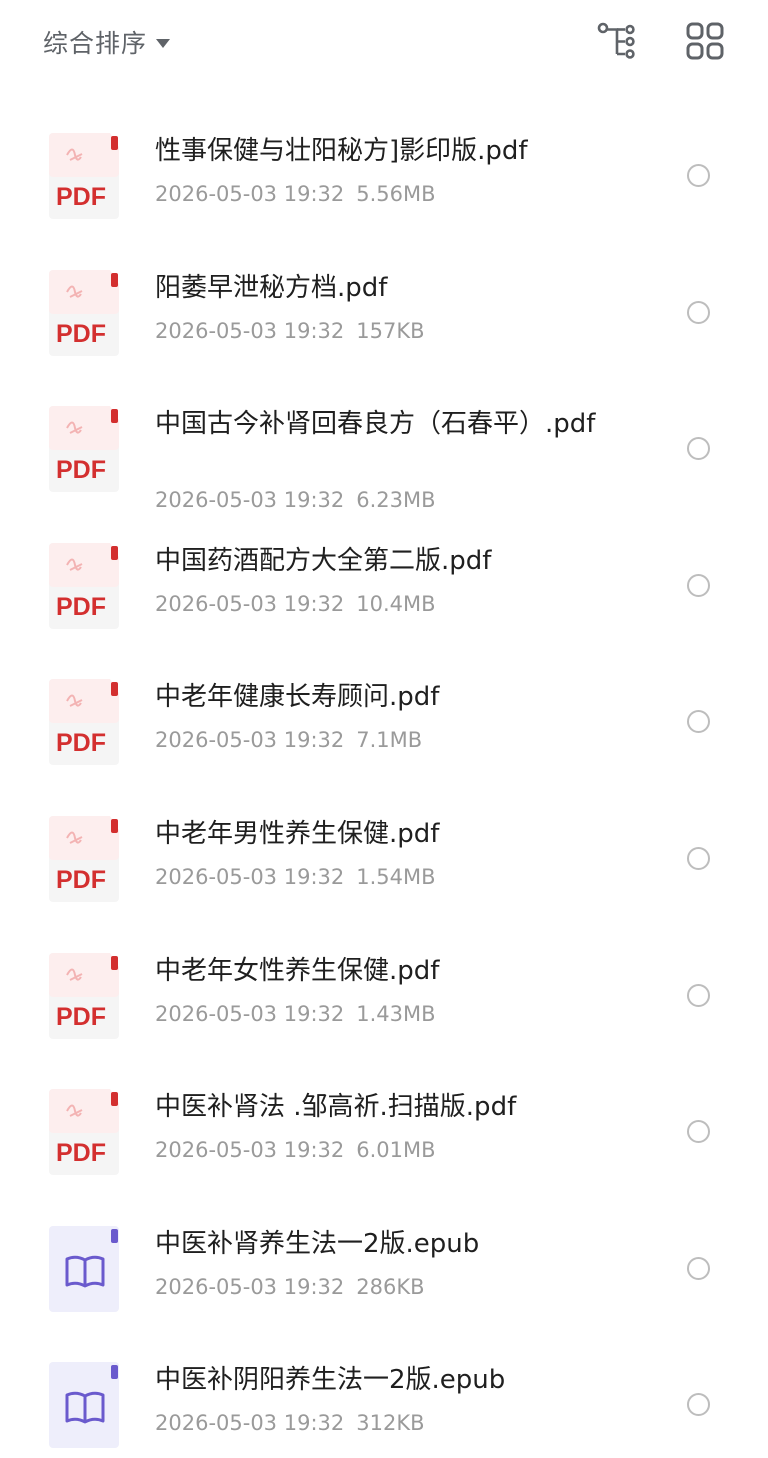 Image resolution: width=768 pixels, height=1458 pixels. I want to click on caret-down-icon, so click(163, 43).